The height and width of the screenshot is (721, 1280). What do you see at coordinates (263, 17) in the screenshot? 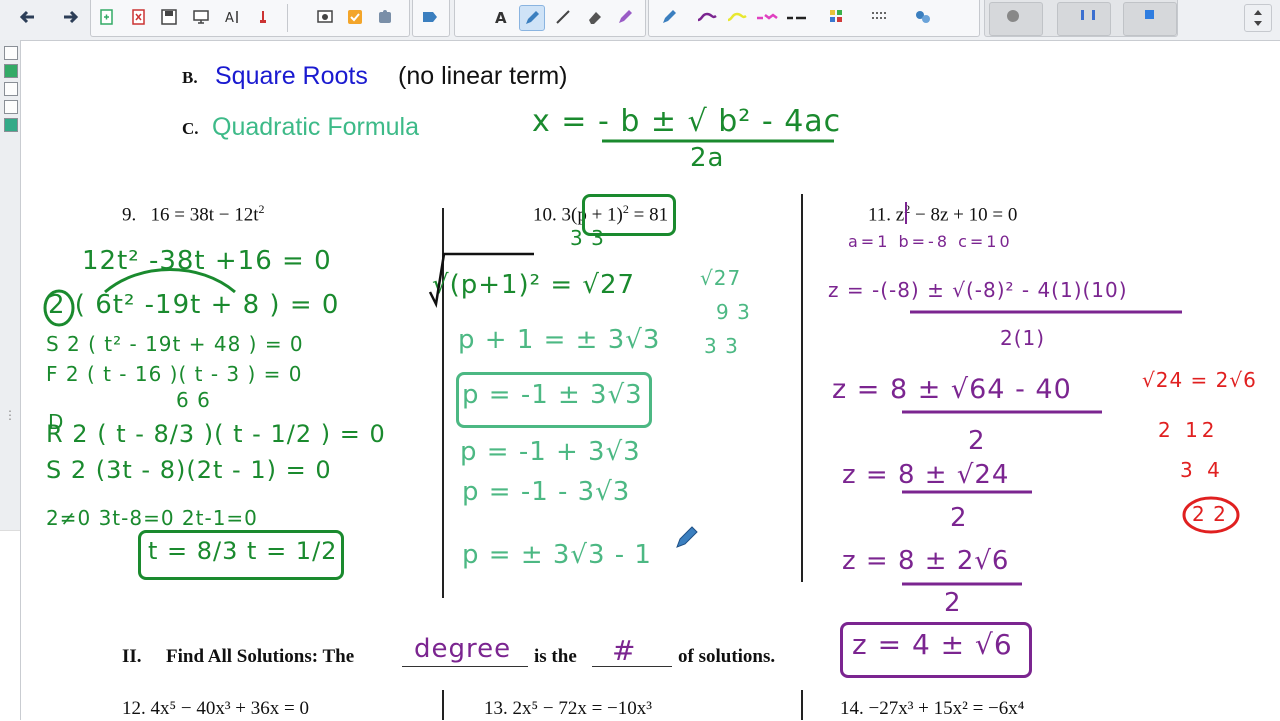
I see `undo-button` at bounding box center [263, 17].